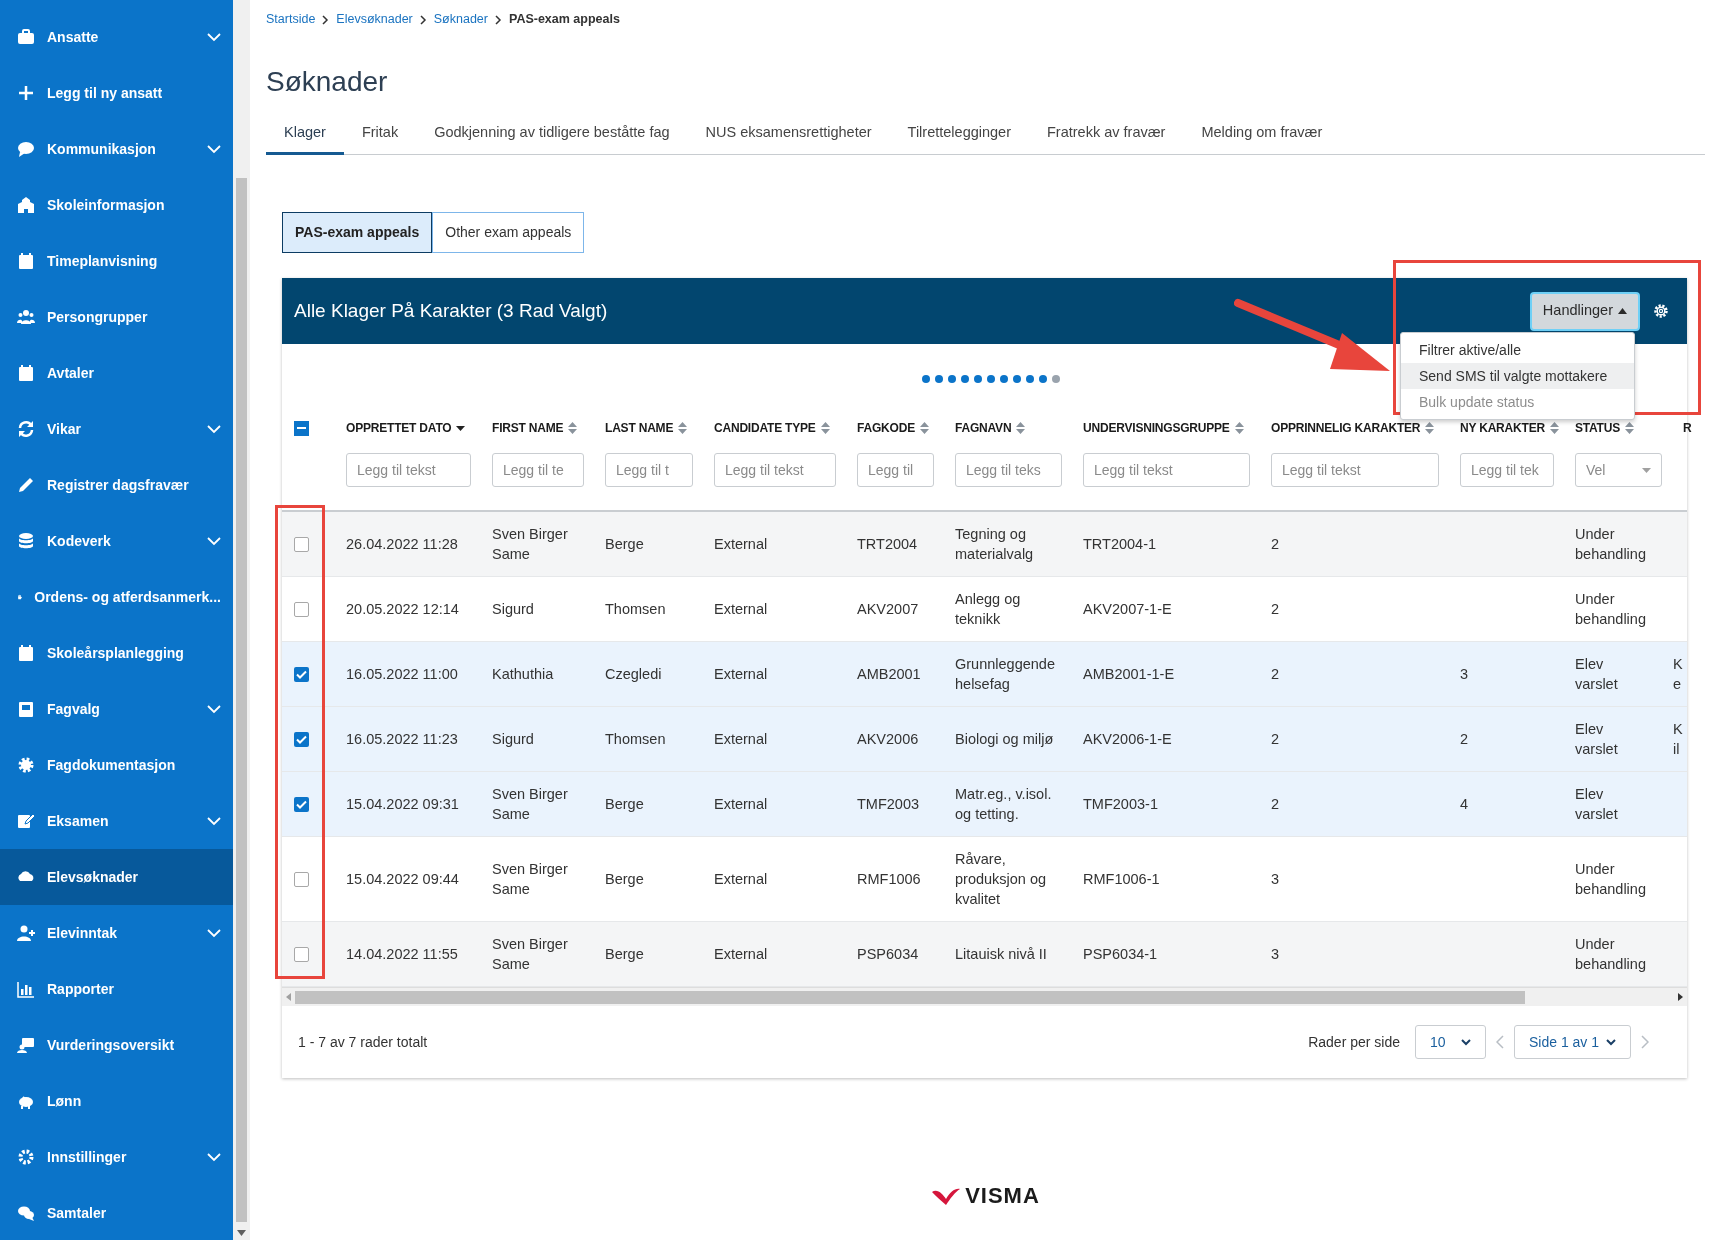  I want to click on subtab: Other exam appeals, so click(508, 232).